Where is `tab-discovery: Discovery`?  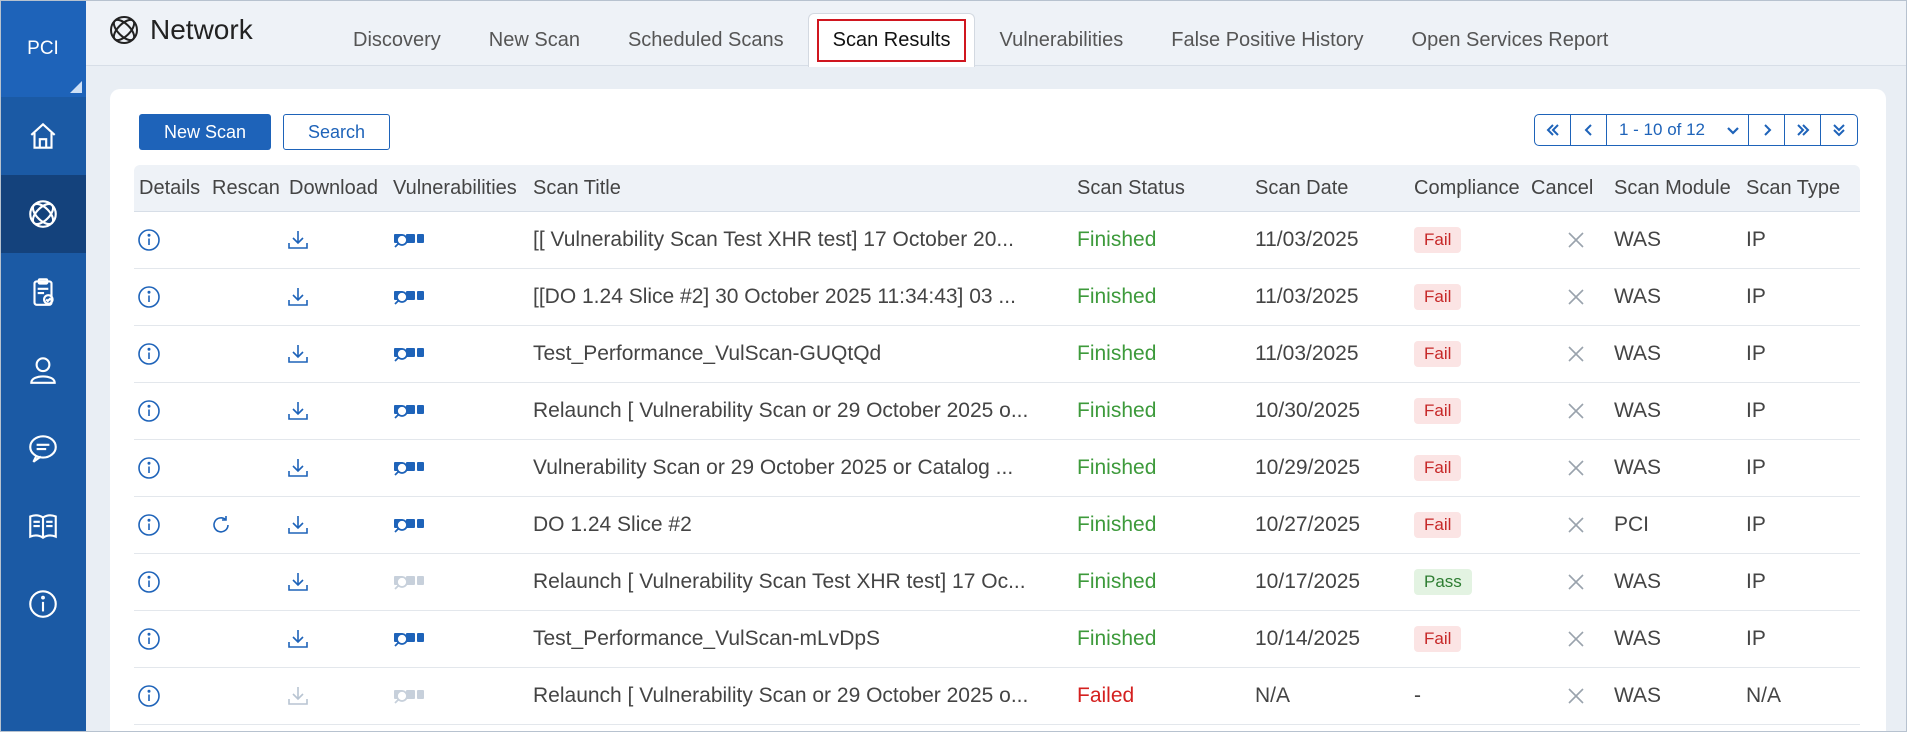 tab-discovery: Discovery is located at coordinates (397, 40).